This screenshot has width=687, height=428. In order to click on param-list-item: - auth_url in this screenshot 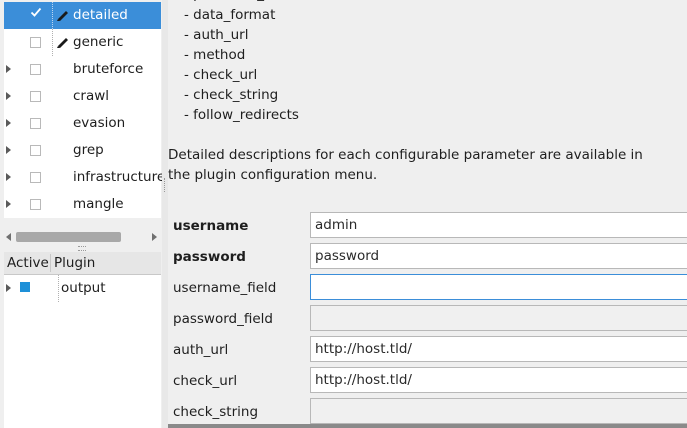, I will do `click(216, 35)`.